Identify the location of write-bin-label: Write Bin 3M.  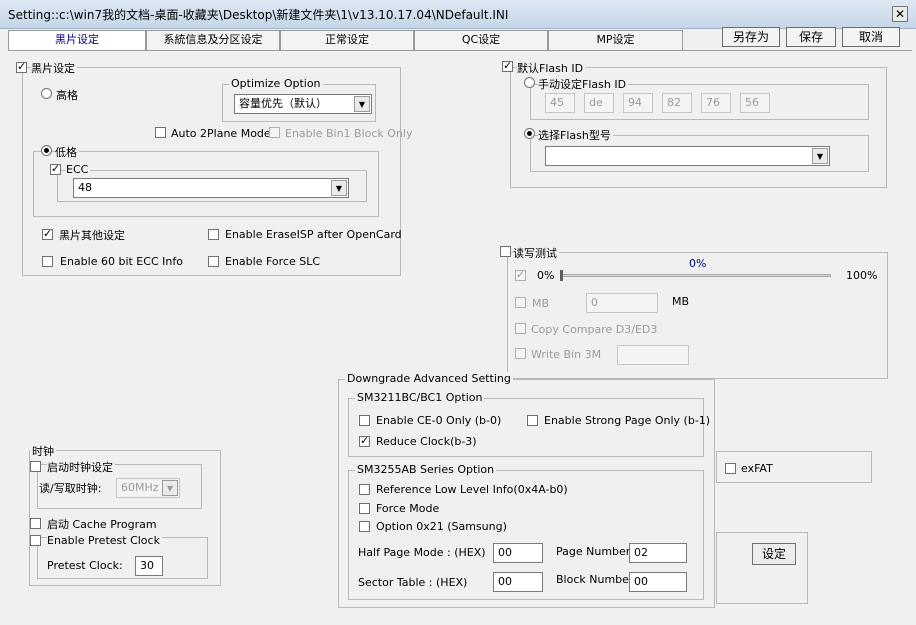
(566, 354).